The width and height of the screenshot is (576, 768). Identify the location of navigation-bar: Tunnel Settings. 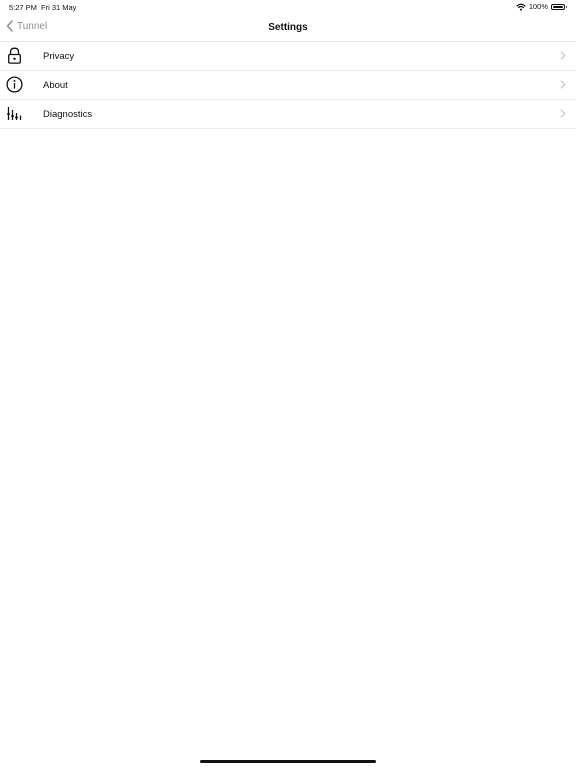
(288, 28).